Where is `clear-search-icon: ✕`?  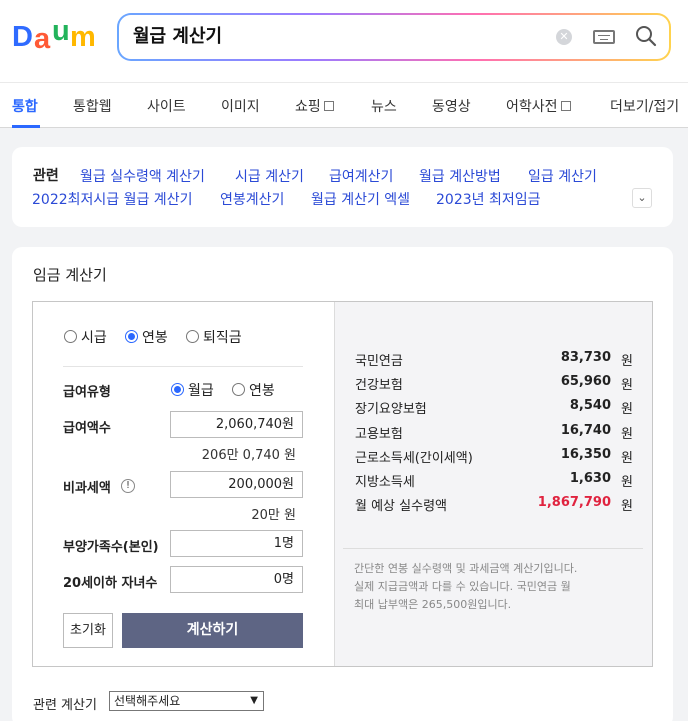
clear-search-icon: ✕ is located at coordinates (564, 37).